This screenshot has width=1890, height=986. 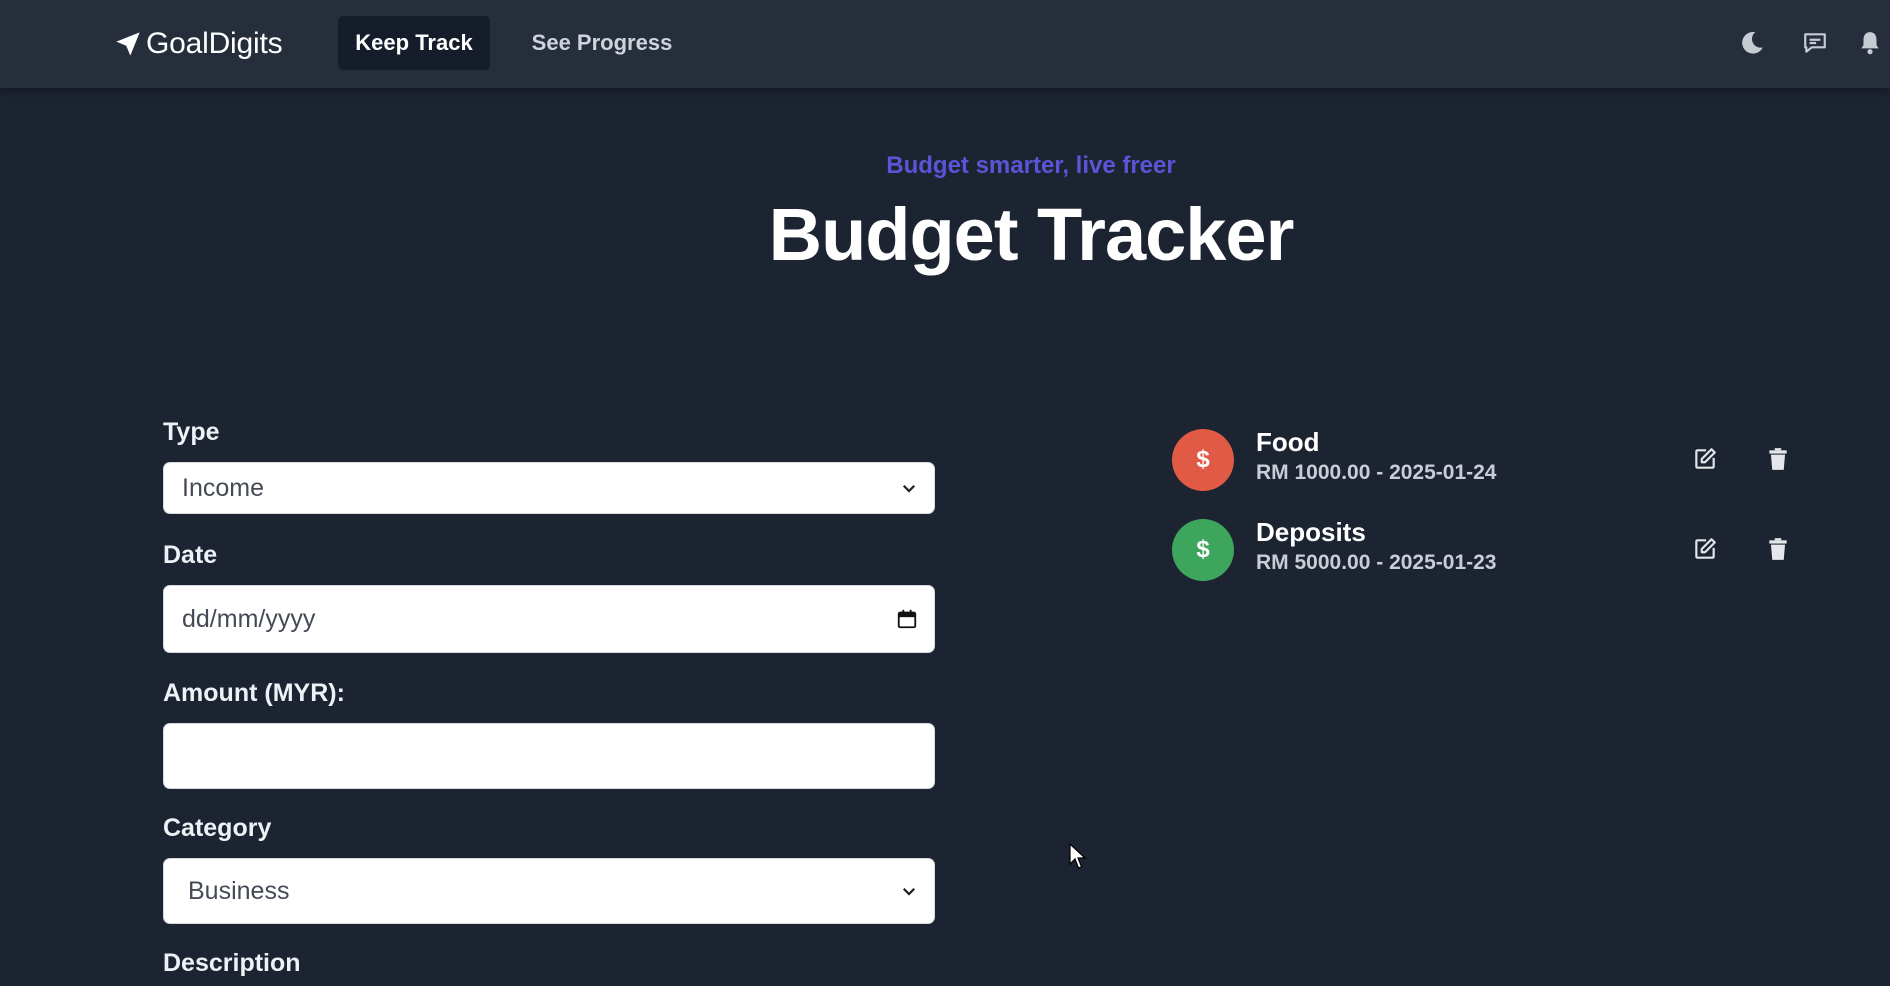 What do you see at coordinates (1376, 472) in the screenshot?
I see `transaction-detail: RM 1000.00 - 2025-01-24` at bounding box center [1376, 472].